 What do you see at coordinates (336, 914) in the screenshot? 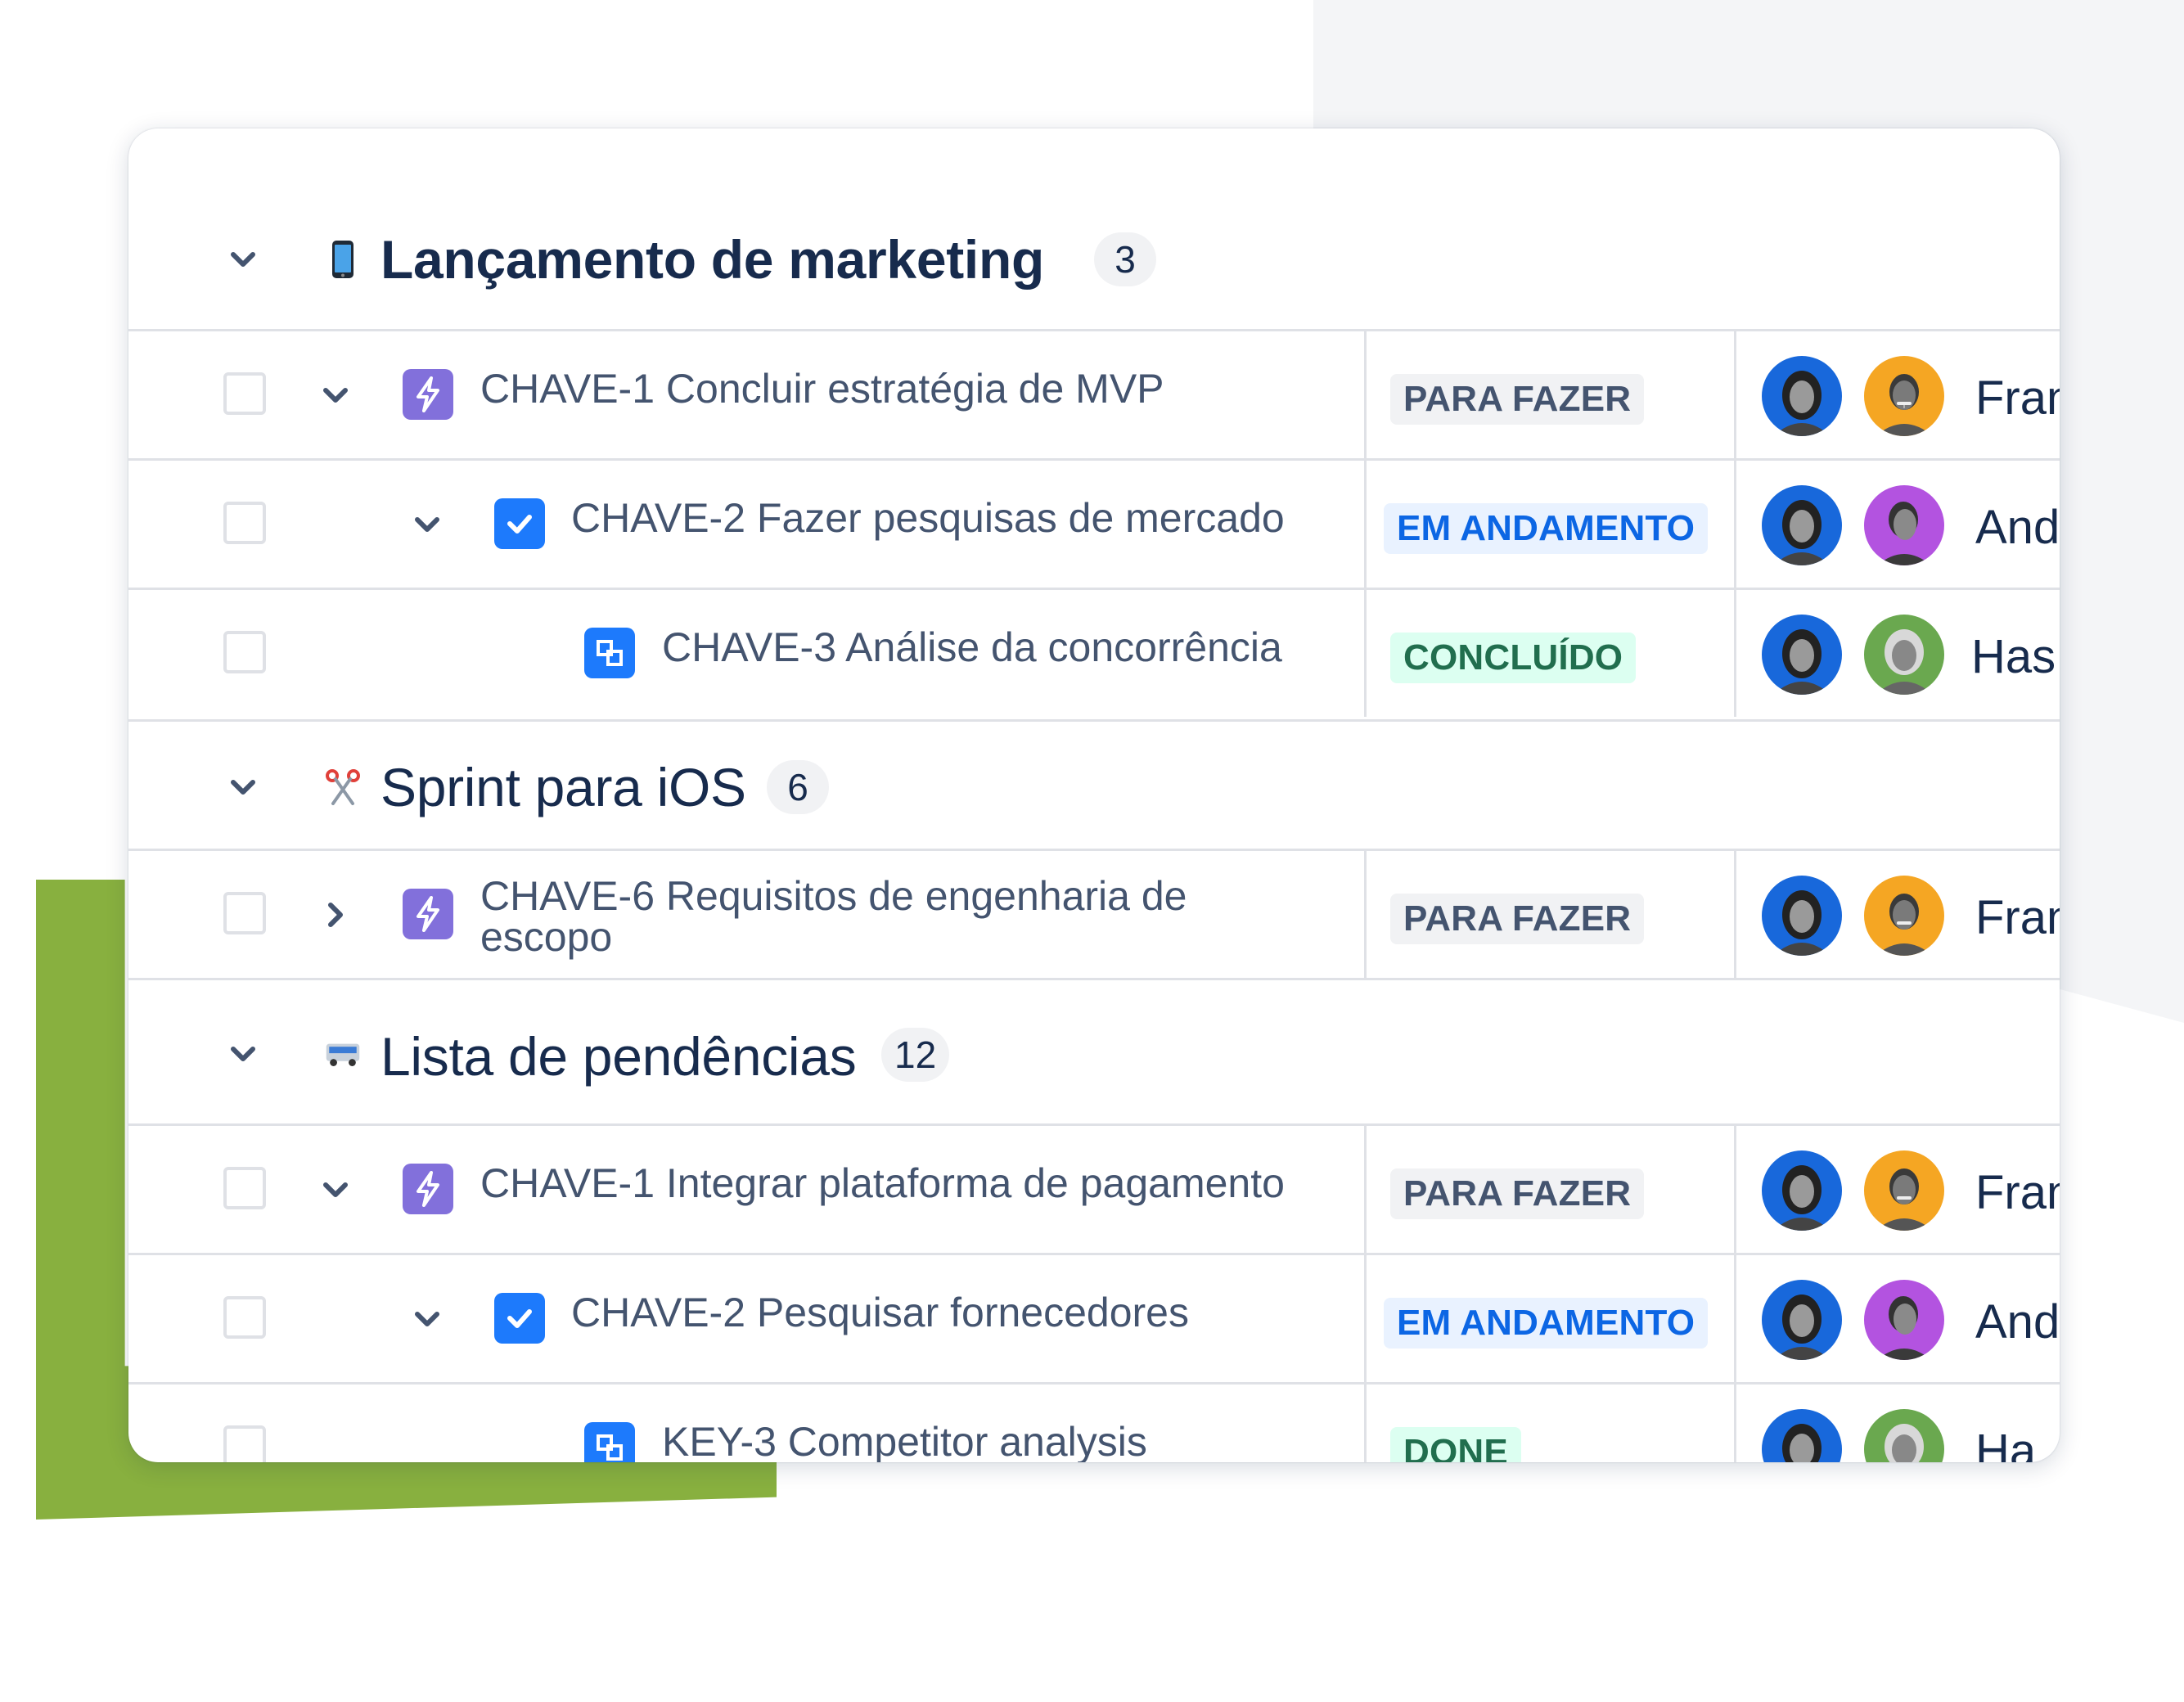
I see `chevron-right-icon` at bounding box center [336, 914].